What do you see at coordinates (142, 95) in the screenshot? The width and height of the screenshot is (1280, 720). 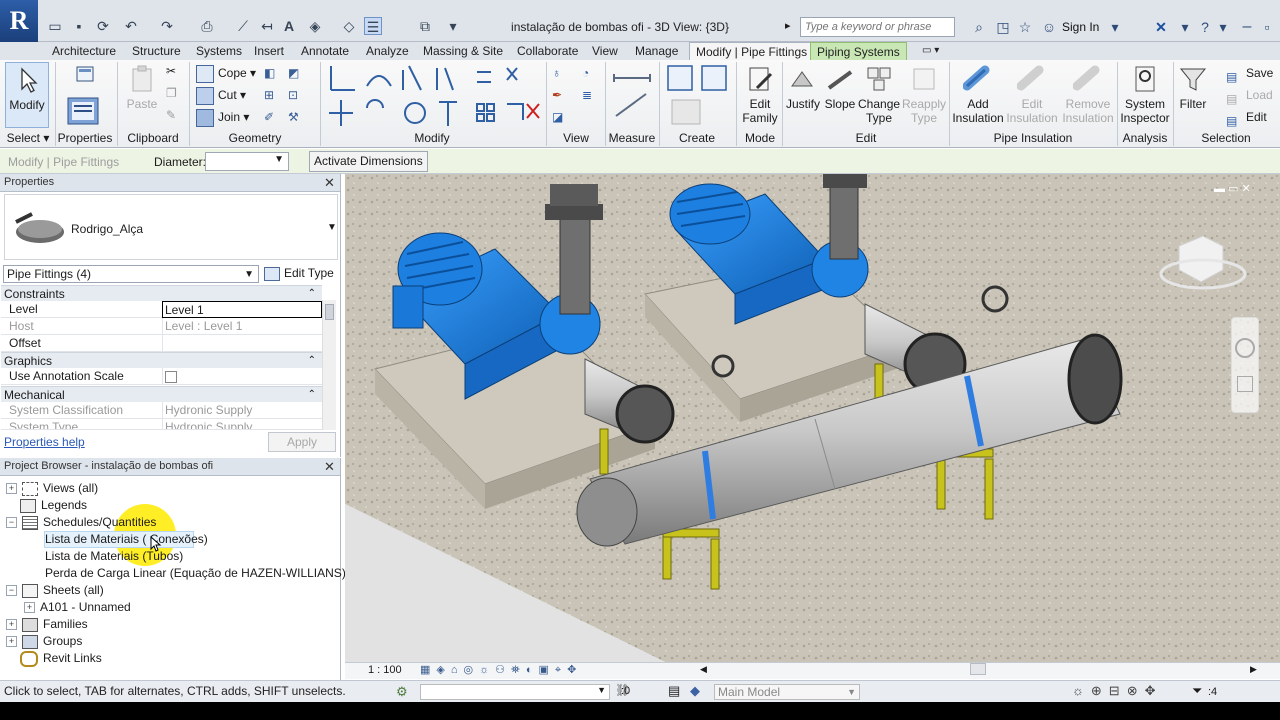 I see `paste-button: Paste` at bounding box center [142, 95].